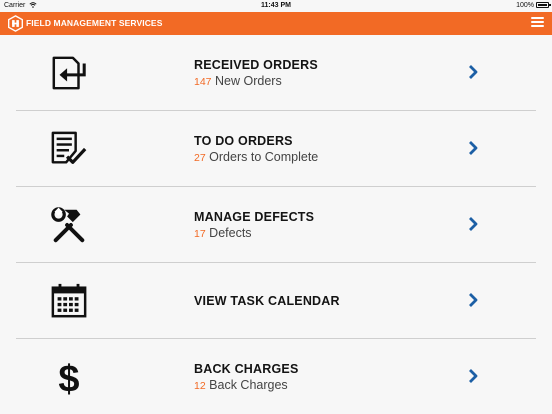 The height and width of the screenshot is (414, 552). What do you see at coordinates (525, 5) in the screenshot?
I see `battery-percent: 100%` at bounding box center [525, 5].